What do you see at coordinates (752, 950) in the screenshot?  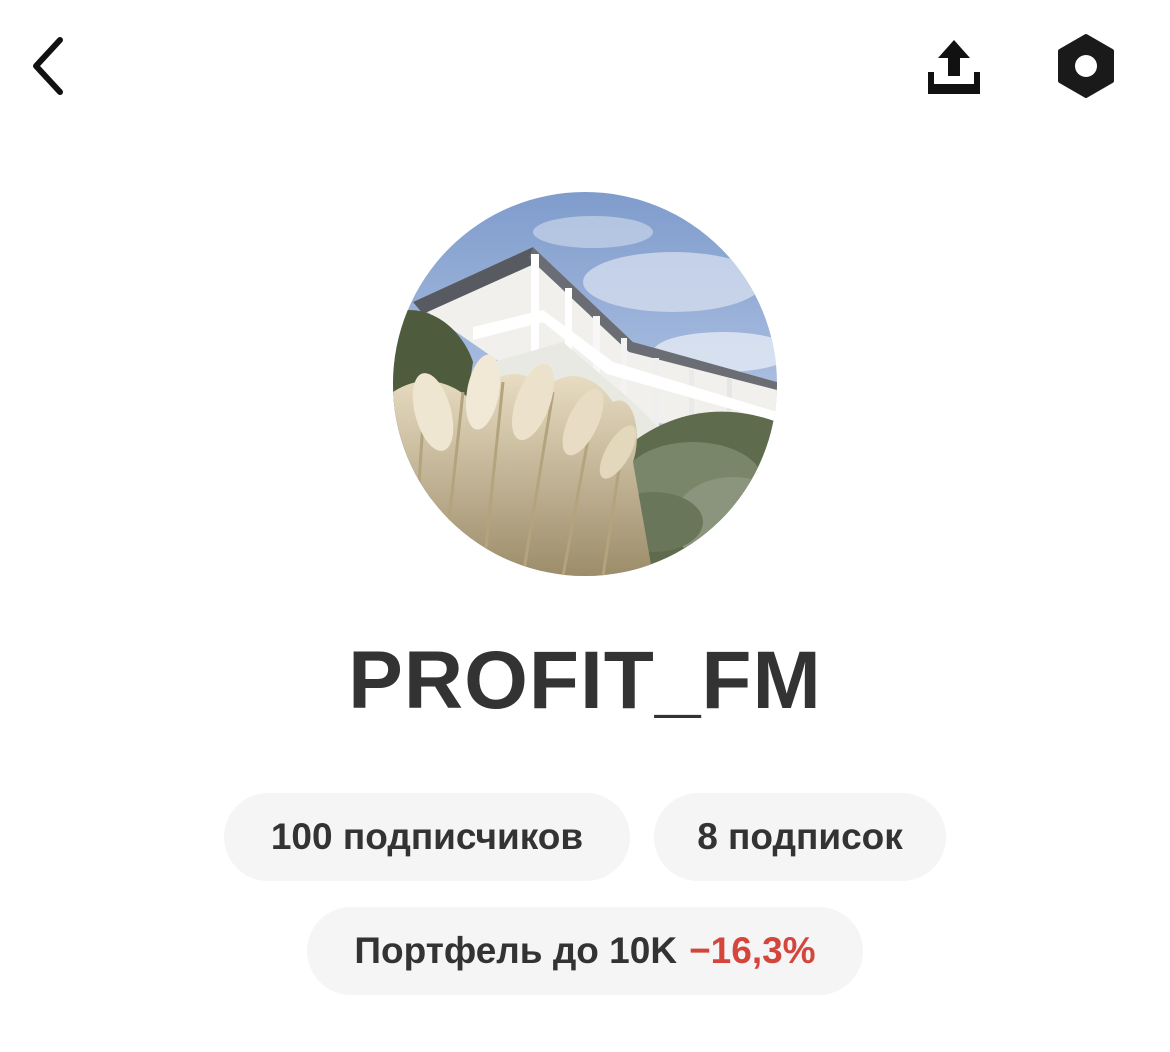 I see `portfolio-change: −16,3%` at bounding box center [752, 950].